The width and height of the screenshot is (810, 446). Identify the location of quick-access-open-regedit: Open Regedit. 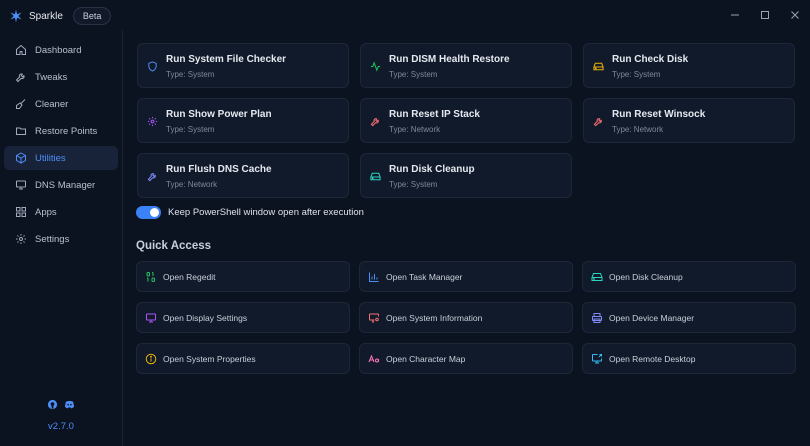
(243, 276).